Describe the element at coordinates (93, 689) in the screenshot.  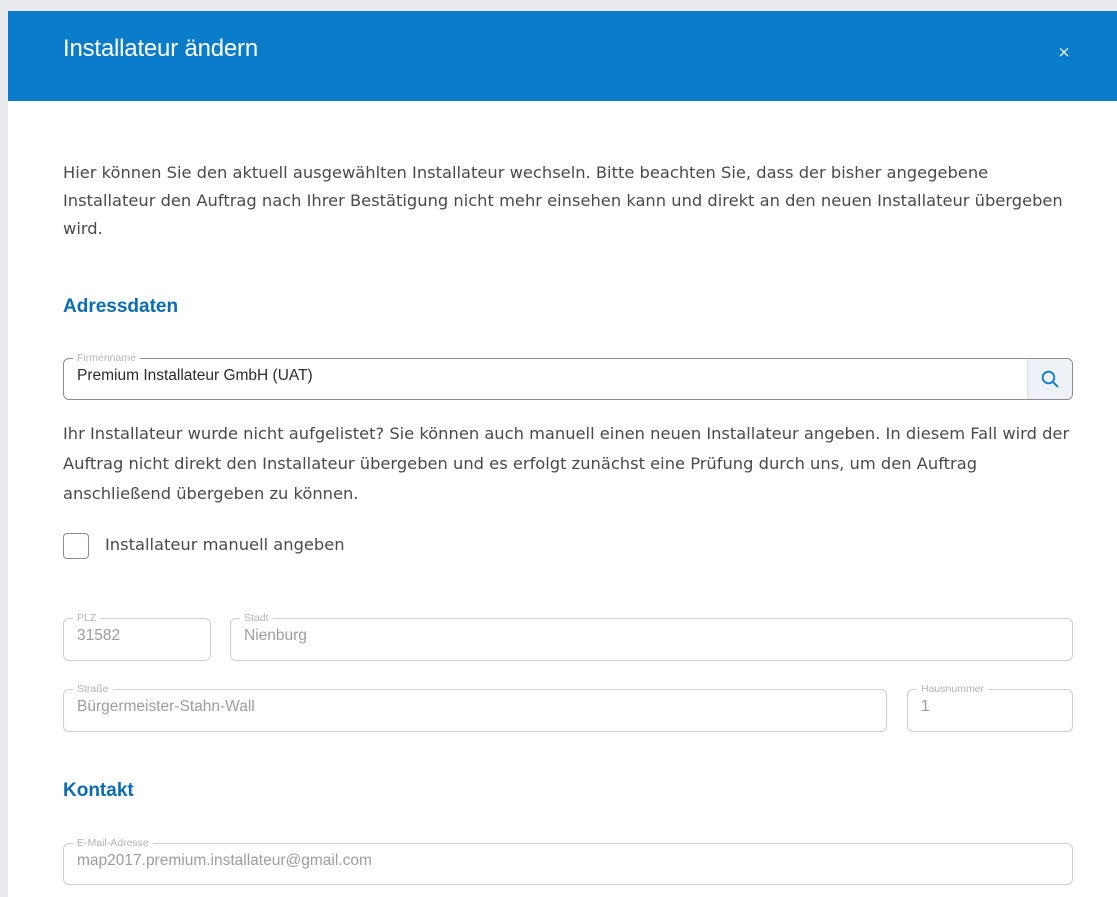
I see `street-label: Straße` at that location.